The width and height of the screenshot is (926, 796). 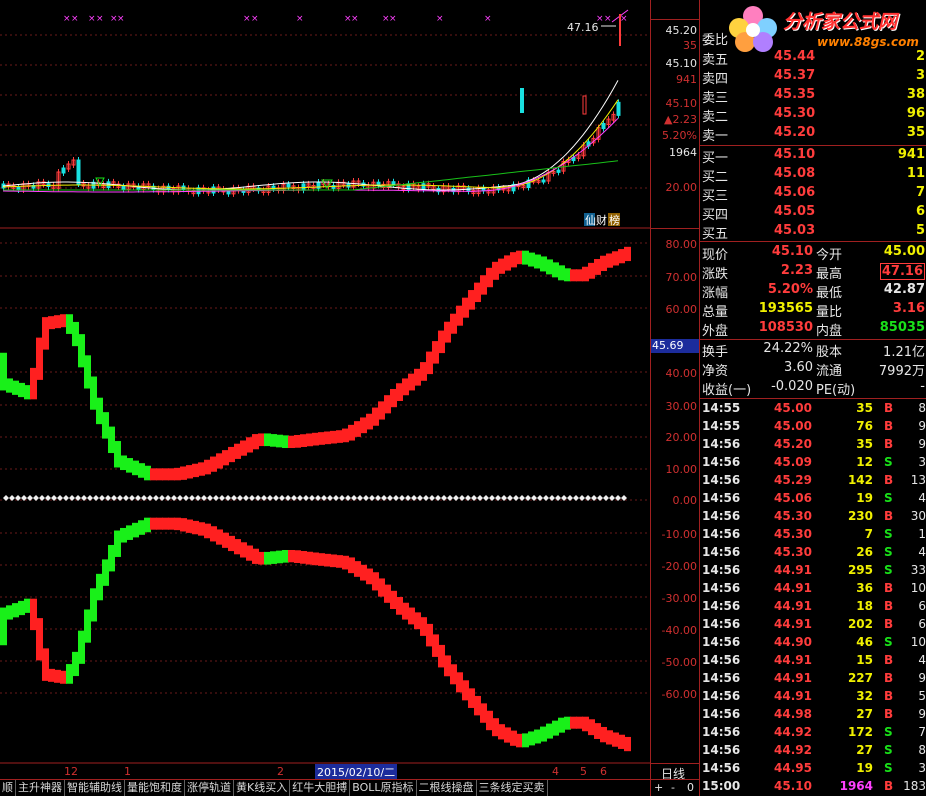 I want to click on tick-row: 14:55 45.00 35 B 8, so click(x=813, y=408).